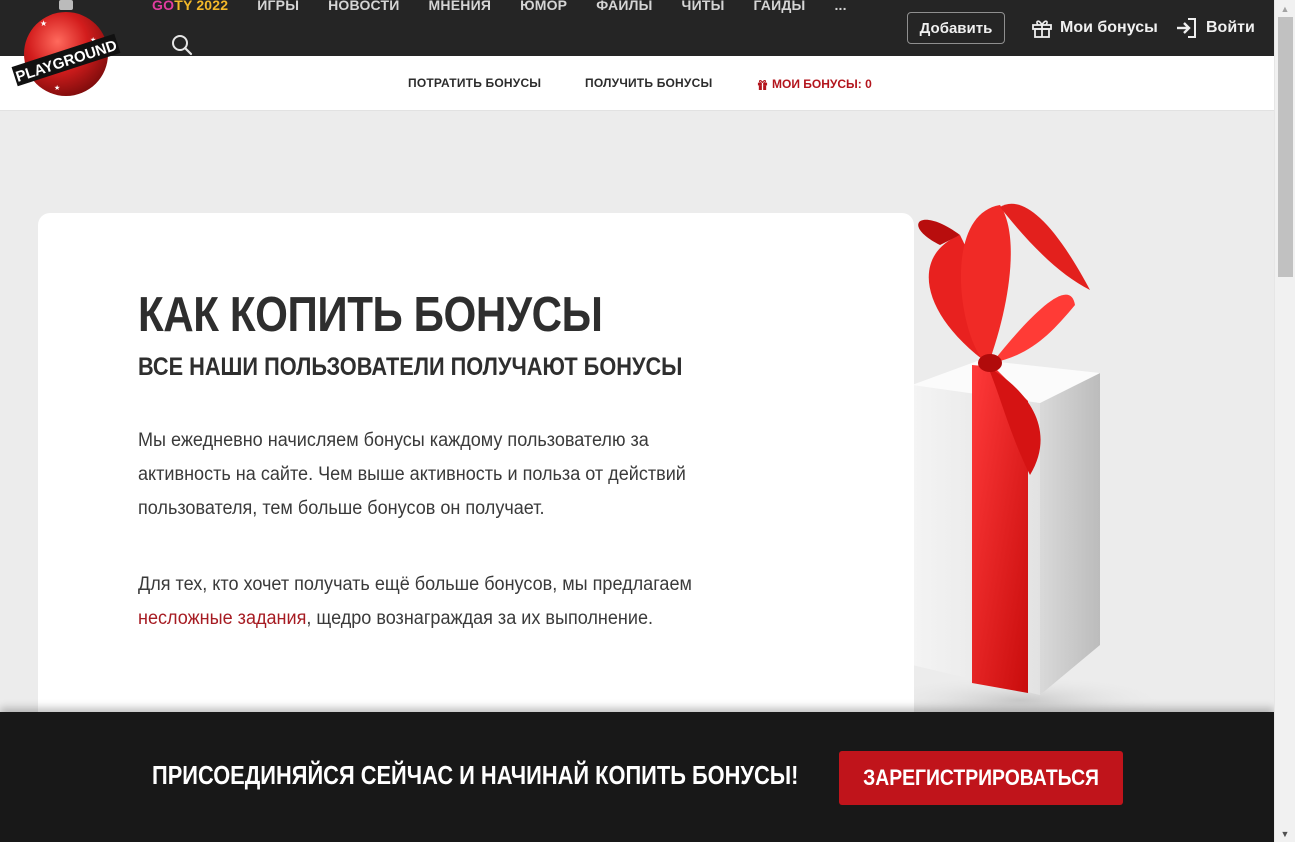 This screenshot has height=842, width=1295. What do you see at coordinates (370, 315) in the screenshot?
I see `page-title: КАК КОПИТЬ БОНУСЫ` at bounding box center [370, 315].